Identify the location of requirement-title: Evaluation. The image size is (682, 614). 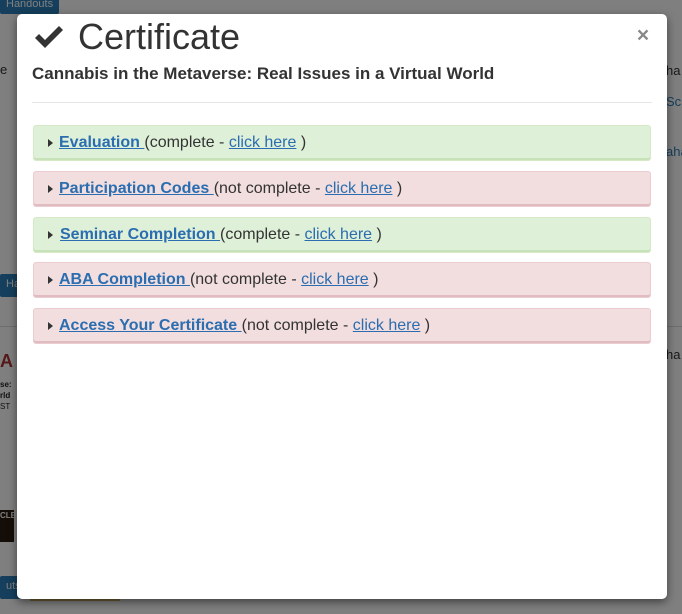
(101, 142).